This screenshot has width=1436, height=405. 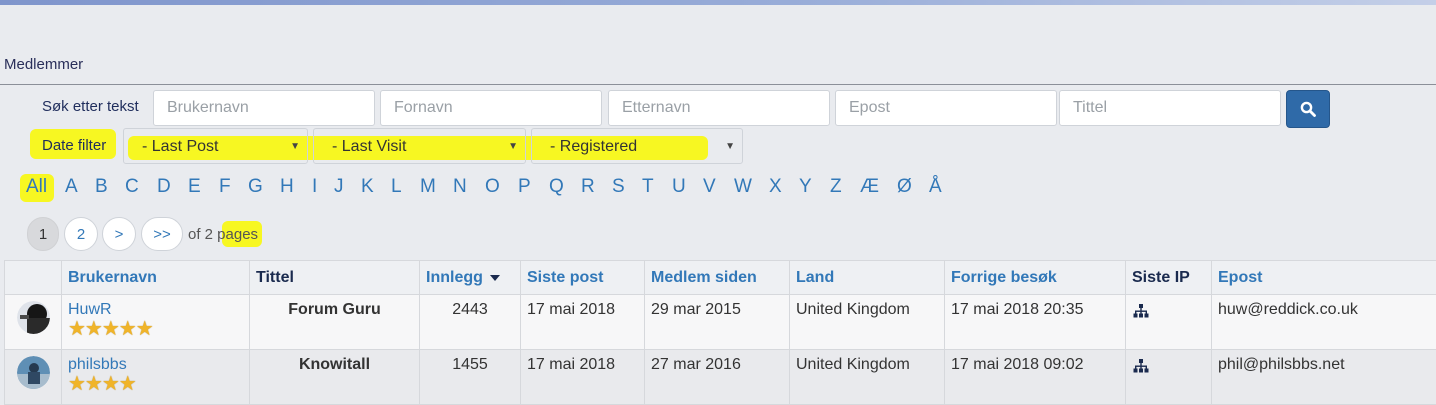 What do you see at coordinates (1170, 108) in the screenshot?
I see `title-search-input` at bounding box center [1170, 108].